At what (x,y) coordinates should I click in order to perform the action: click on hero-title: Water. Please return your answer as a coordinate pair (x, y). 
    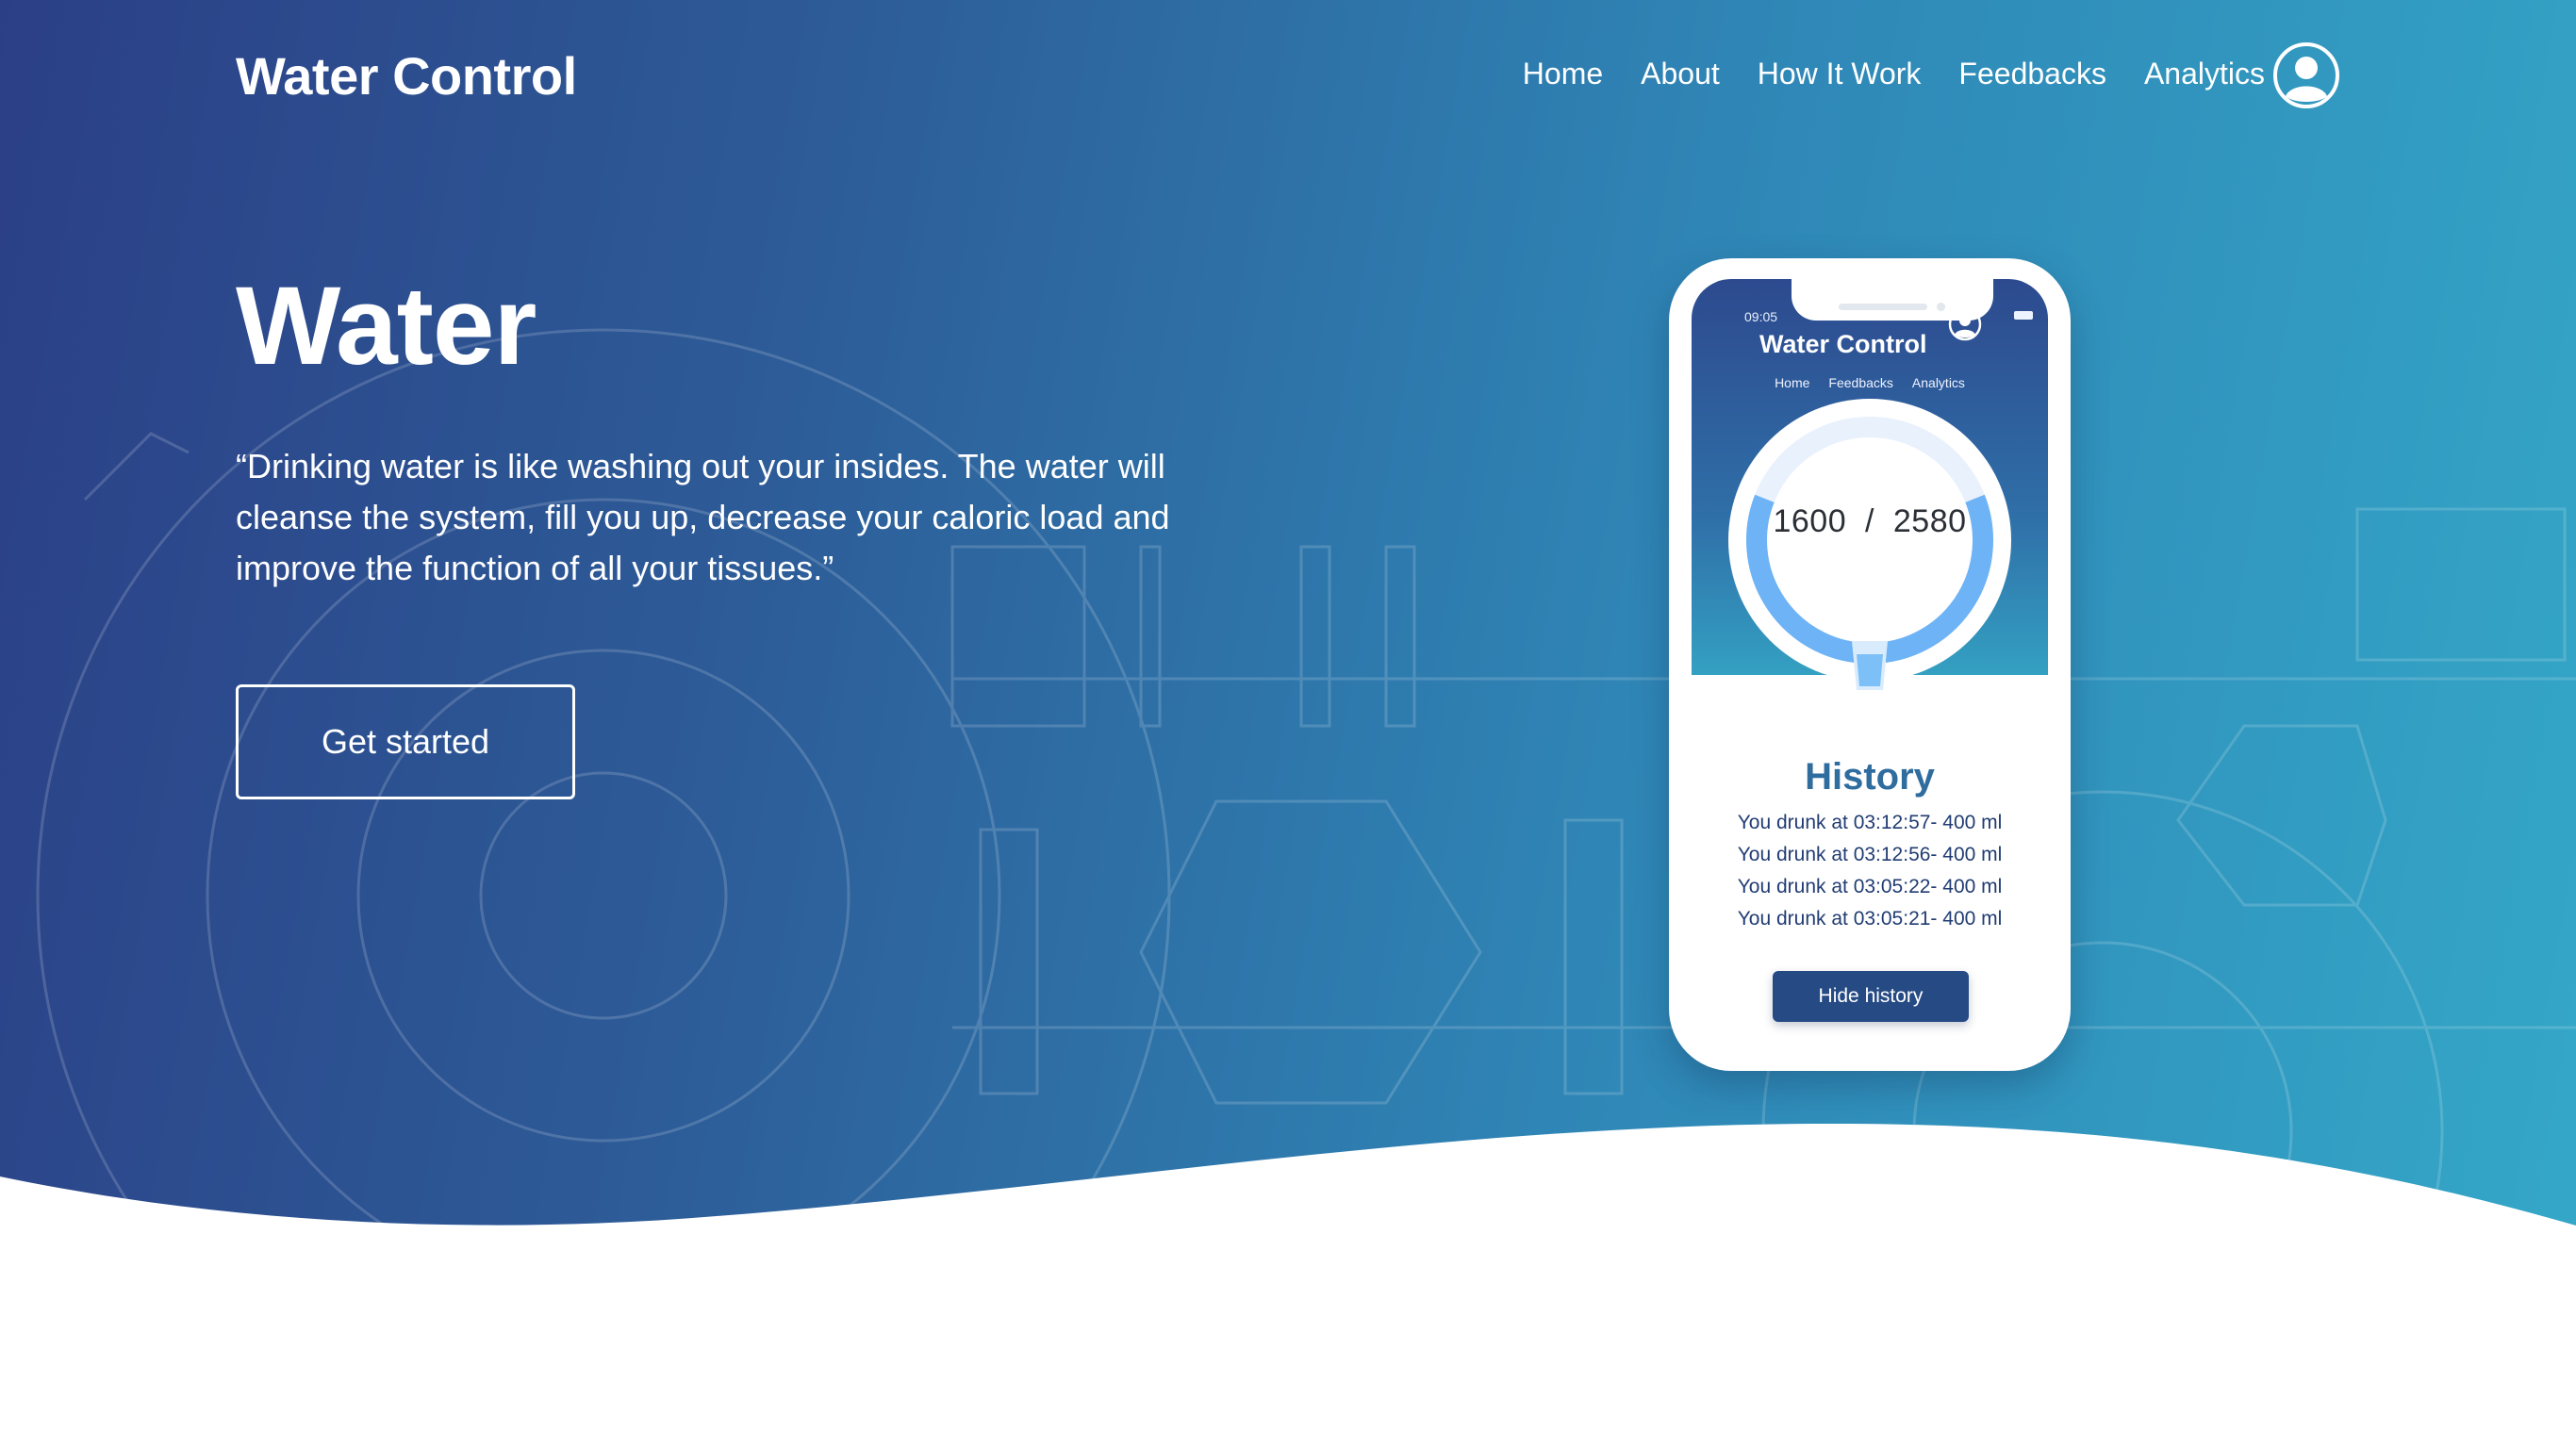
    Looking at the image, I should click on (386, 326).